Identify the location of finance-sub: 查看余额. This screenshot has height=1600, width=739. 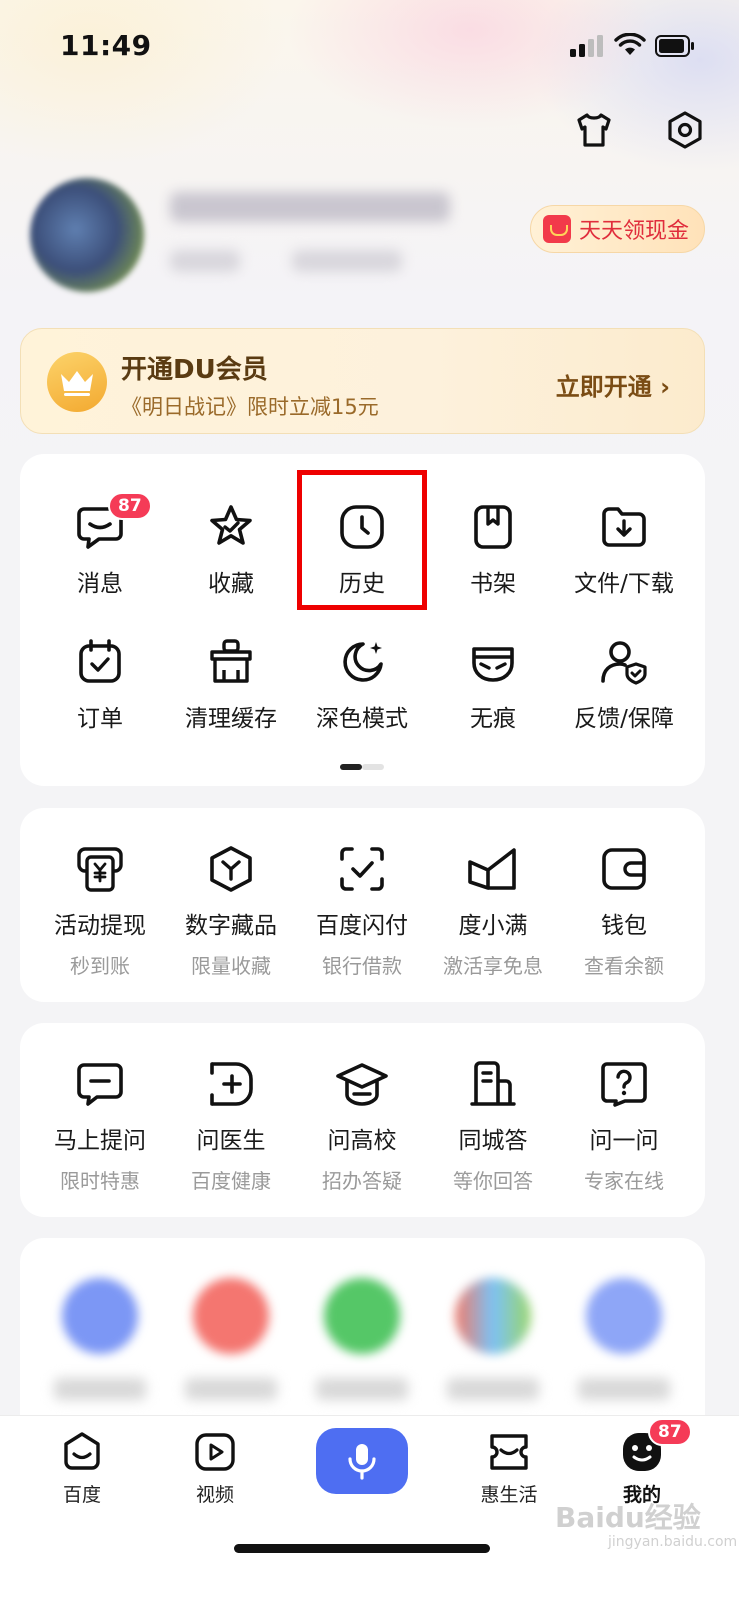
(624, 966).